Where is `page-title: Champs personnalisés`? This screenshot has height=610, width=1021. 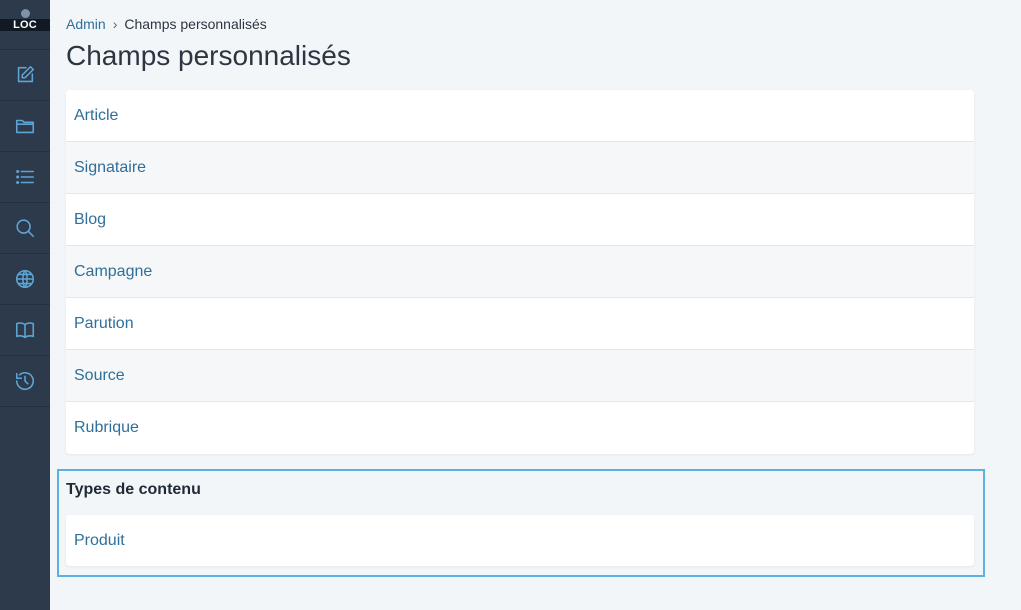 page-title: Champs personnalisés is located at coordinates (208, 55).